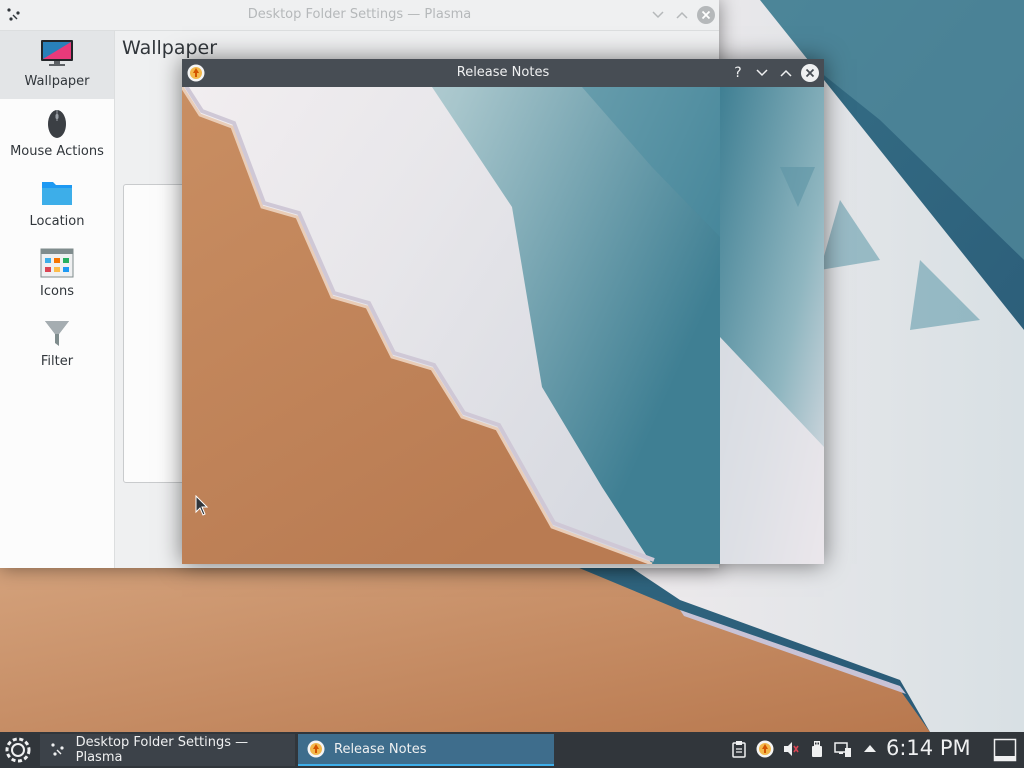 This screenshot has width=1024, height=768. I want to click on help-icon: ?, so click(738, 73).